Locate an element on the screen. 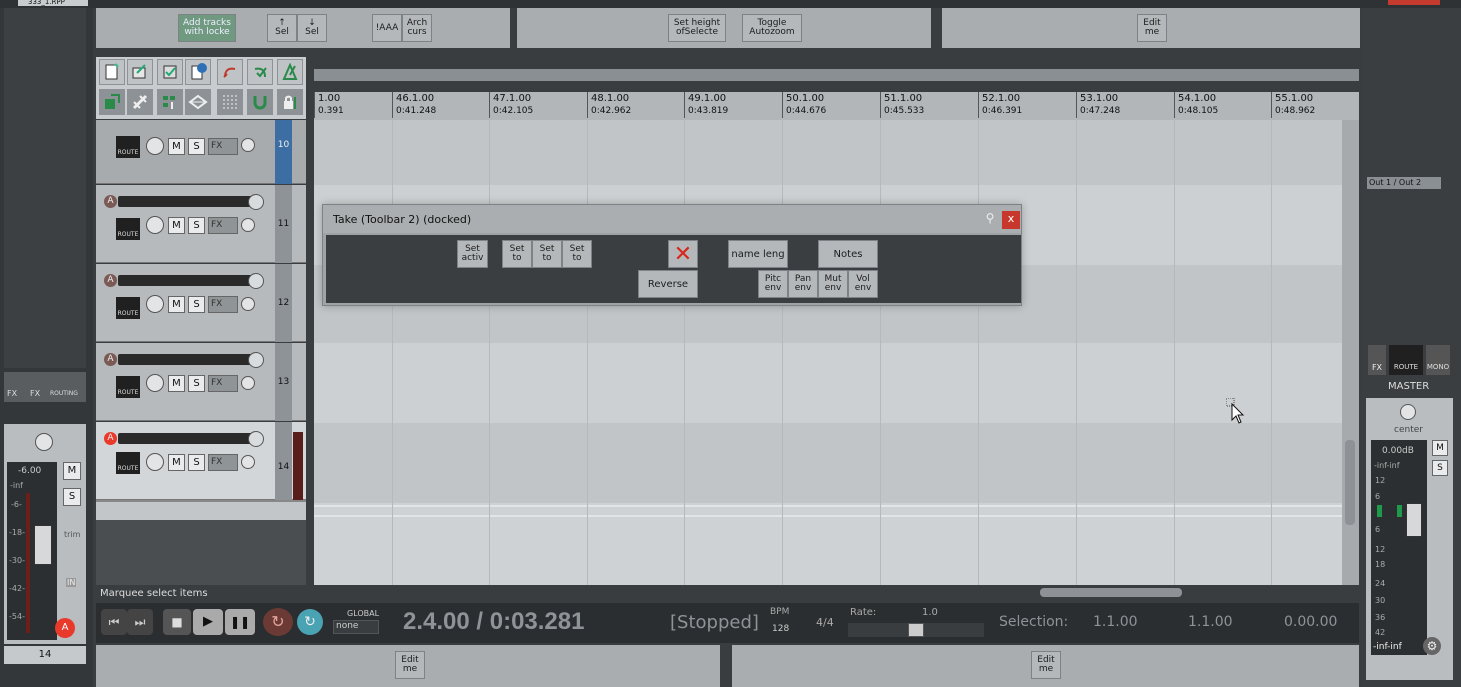 This screenshot has height=687, width=1461. set-to-button-2: Set to is located at coordinates (547, 254).